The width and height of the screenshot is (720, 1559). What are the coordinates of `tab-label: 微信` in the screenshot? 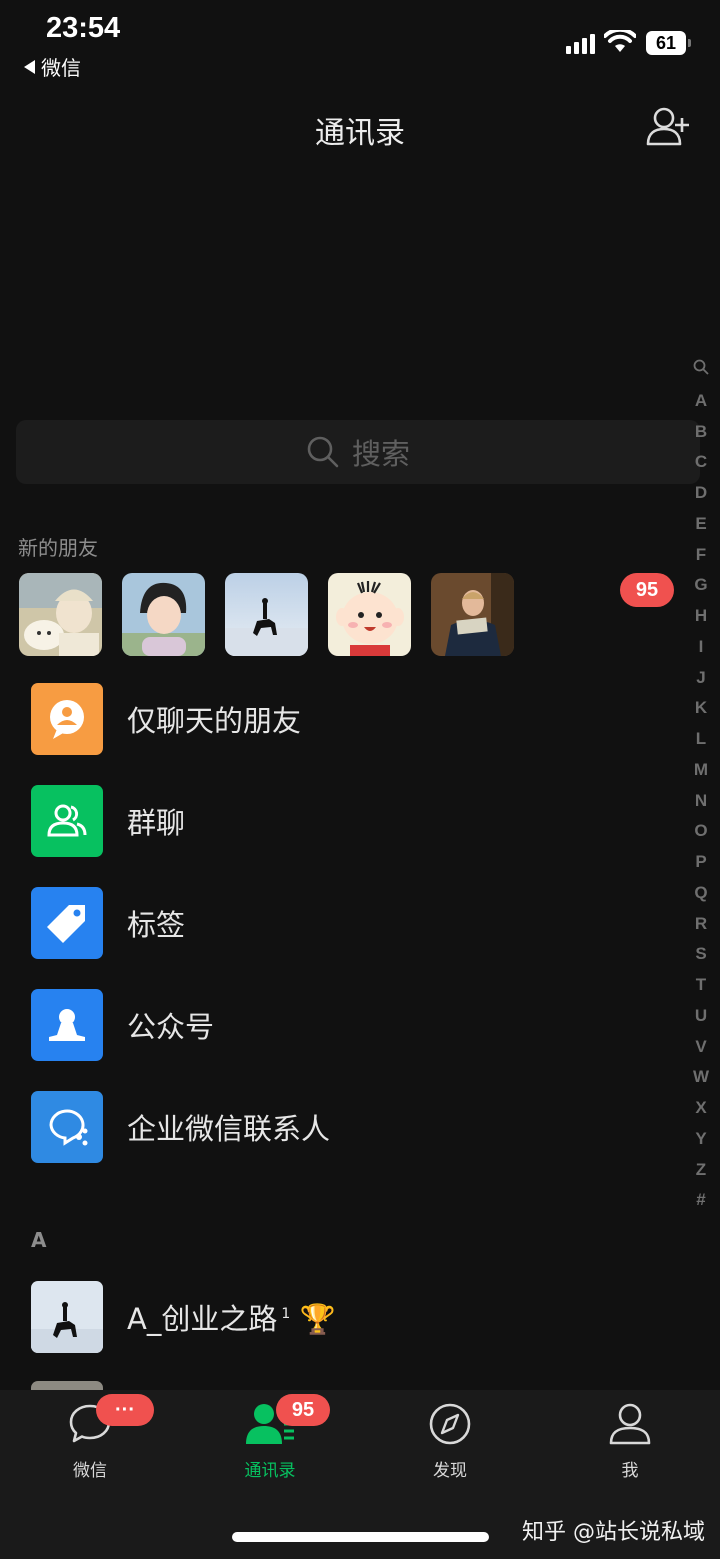 It's located at (90, 1471).